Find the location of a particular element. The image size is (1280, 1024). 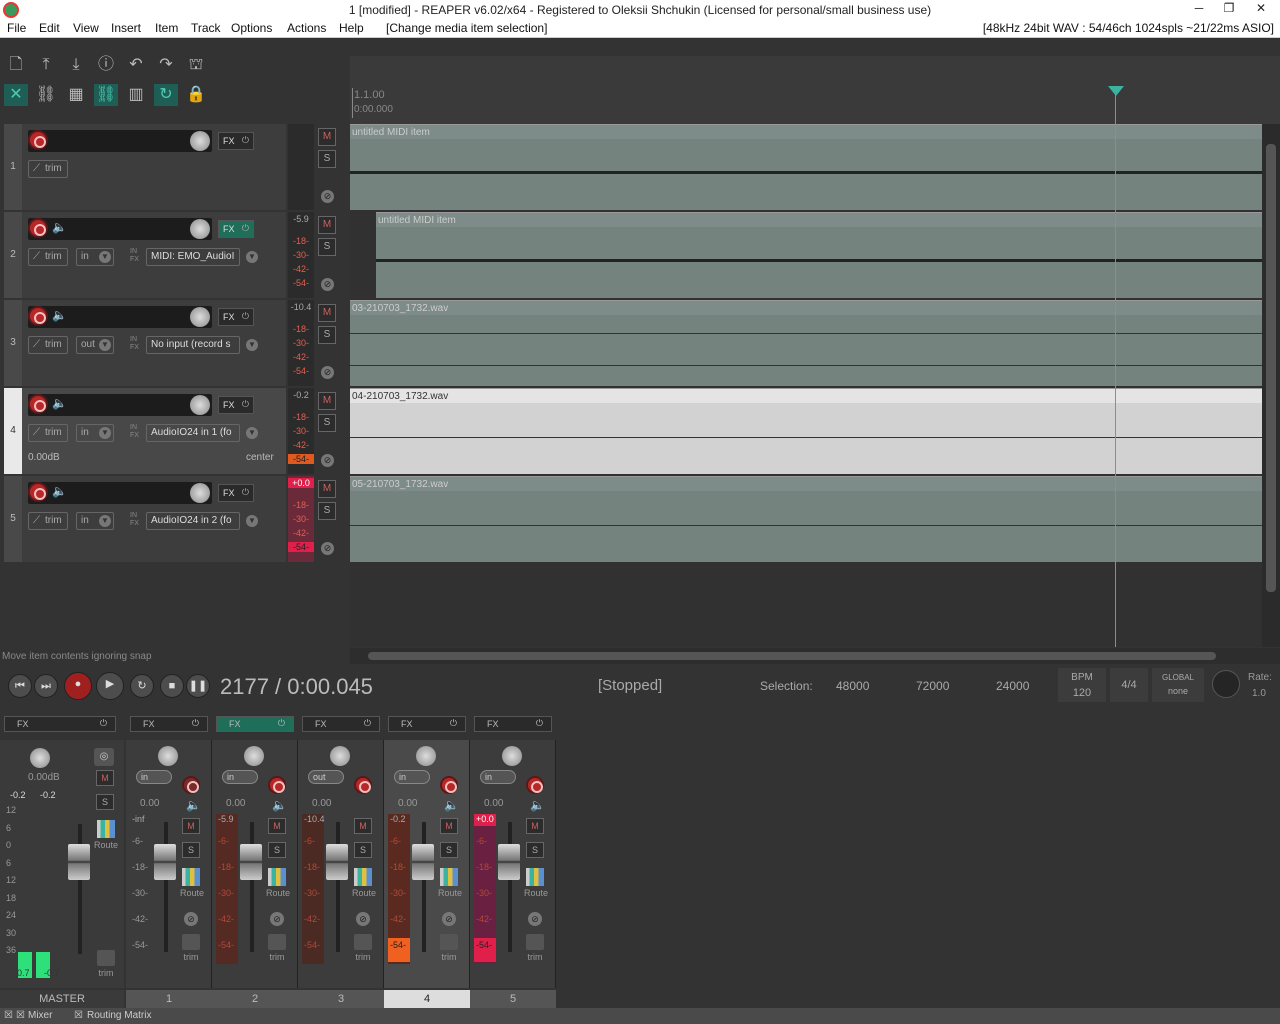

strip-name: 3 is located at coordinates (341, 999).